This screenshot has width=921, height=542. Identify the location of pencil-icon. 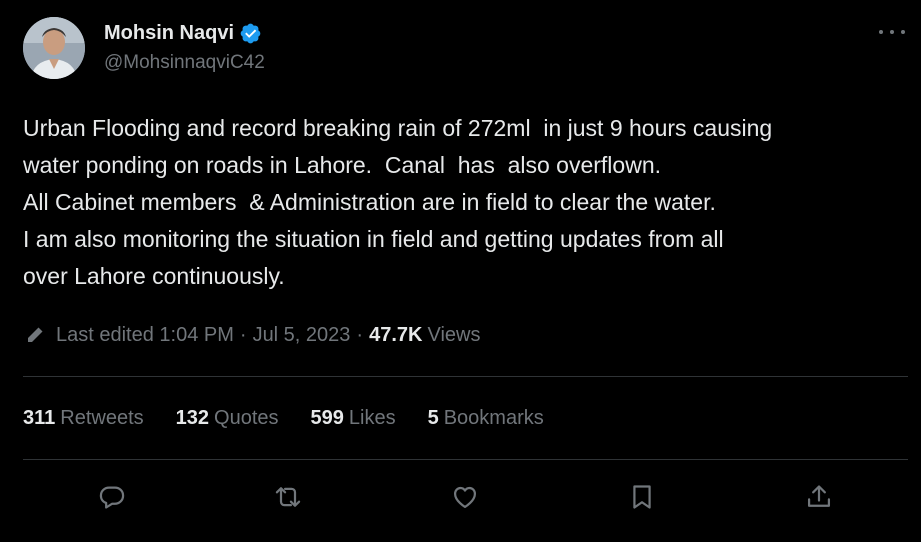
(35, 335).